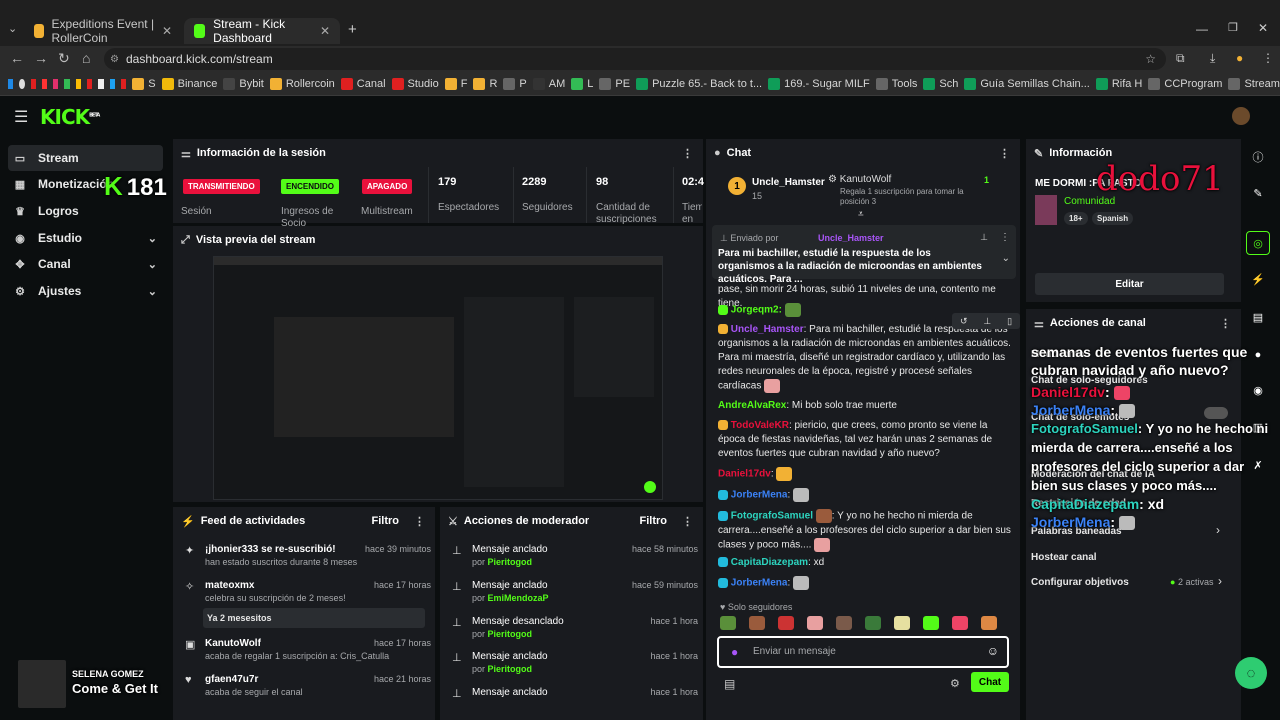 Image resolution: width=1280 pixels, height=720 pixels. I want to click on bookmark-item: F, so click(455, 83).